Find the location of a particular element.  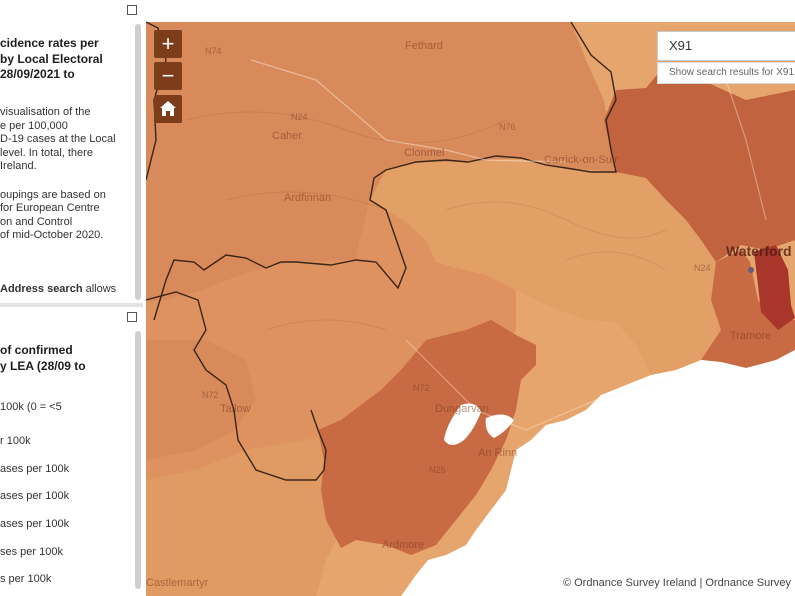

search-help-text: Address search allows is located at coordinates (58, 290).